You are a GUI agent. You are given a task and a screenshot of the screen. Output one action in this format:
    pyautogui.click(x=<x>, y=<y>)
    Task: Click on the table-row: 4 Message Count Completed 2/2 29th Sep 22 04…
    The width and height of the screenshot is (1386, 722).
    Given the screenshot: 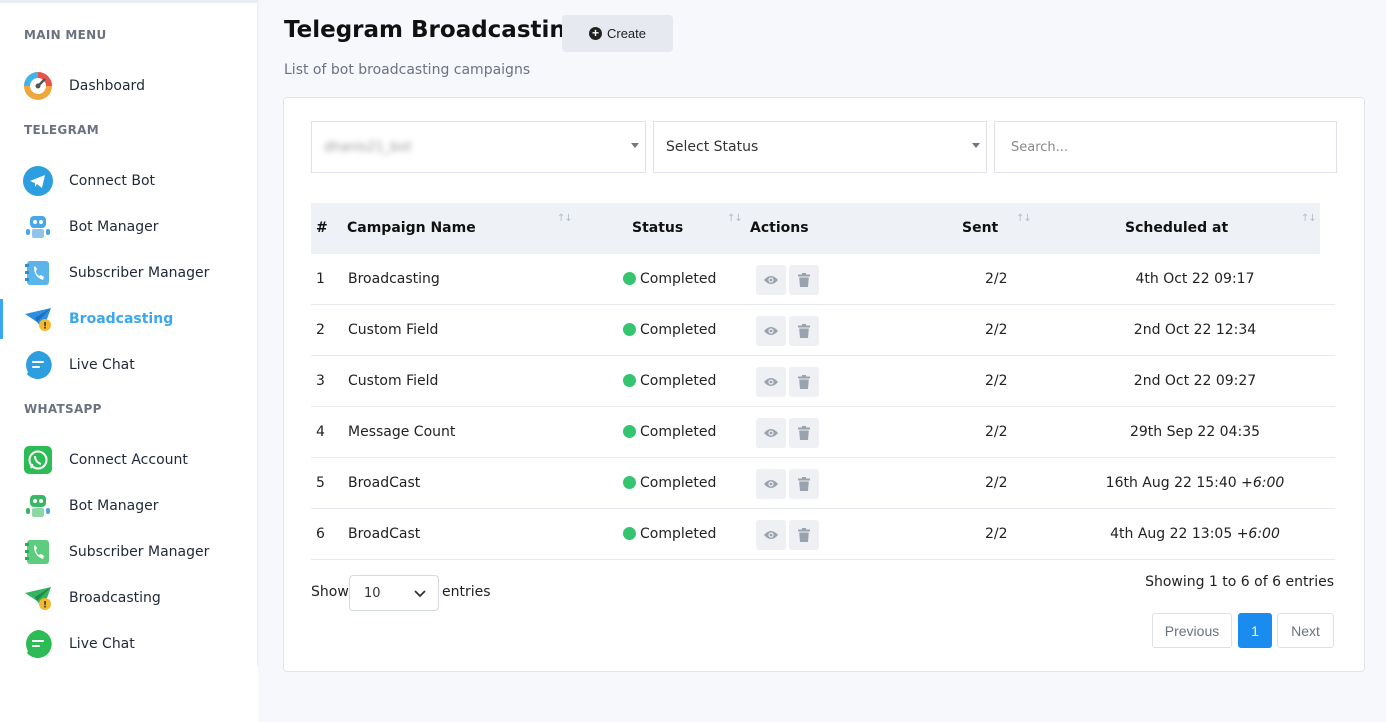 What is the action you would take?
    pyautogui.click(x=823, y=432)
    